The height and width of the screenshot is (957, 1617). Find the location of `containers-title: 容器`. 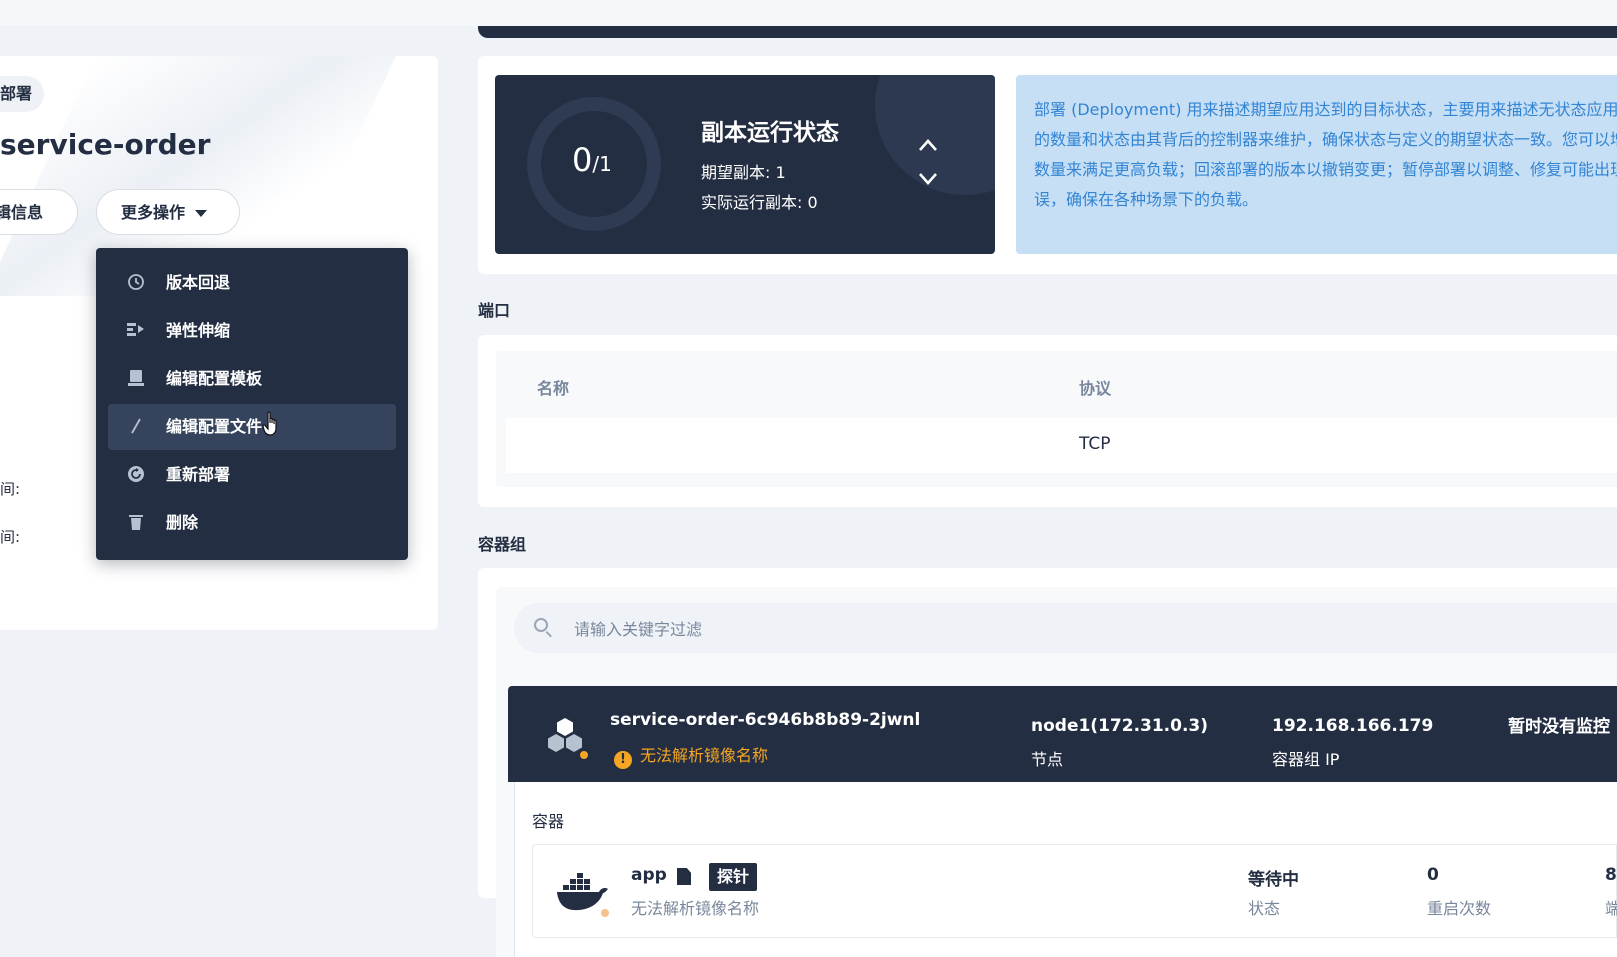

containers-title: 容器 is located at coordinates (548, 821).